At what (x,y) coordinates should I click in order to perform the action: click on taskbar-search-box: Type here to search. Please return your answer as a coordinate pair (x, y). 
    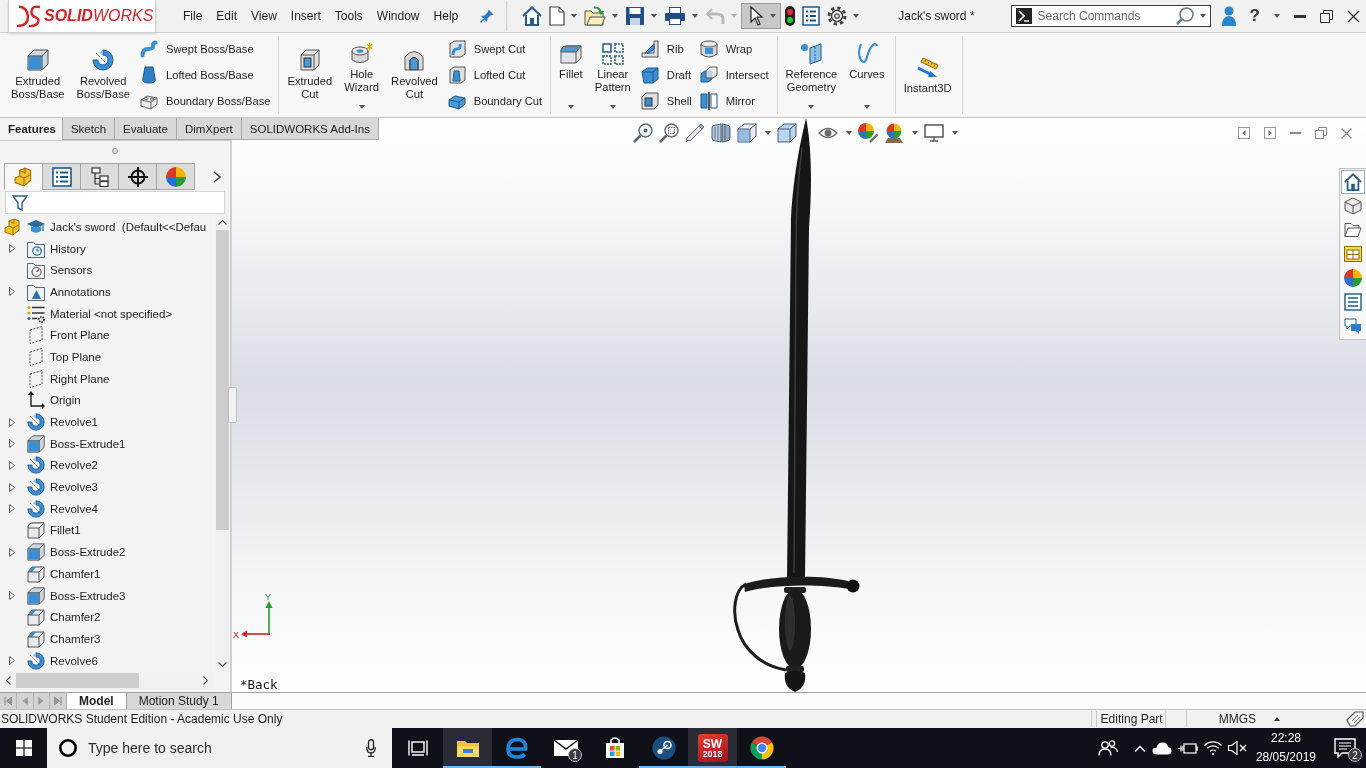
    Looking at the image, I should click on (219, 748).